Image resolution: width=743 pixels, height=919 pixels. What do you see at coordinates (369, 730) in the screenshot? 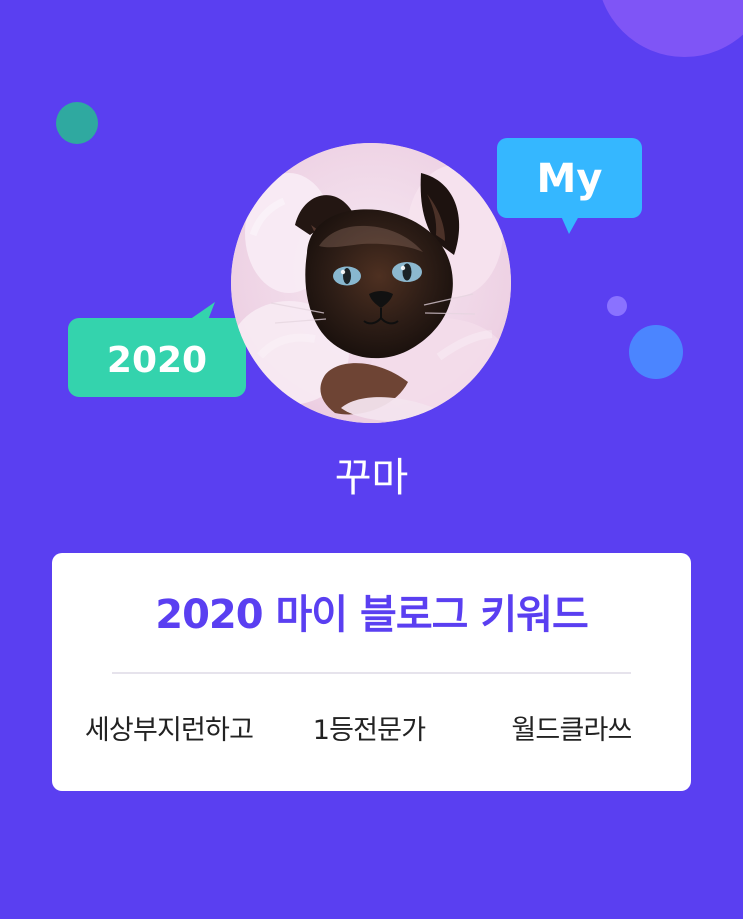
I see `keyword-item: 1등전문가` at bounding box center [369, 730].